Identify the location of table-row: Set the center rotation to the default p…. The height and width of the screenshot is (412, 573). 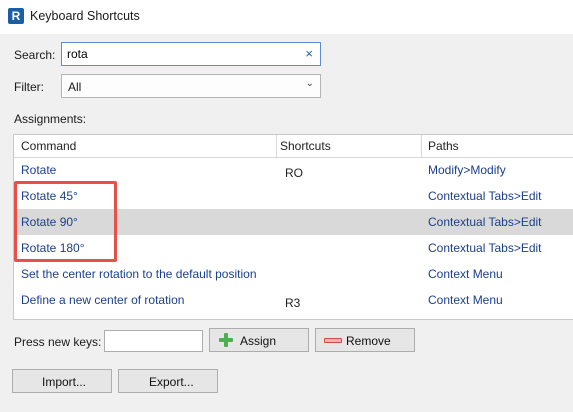
(293, 274).